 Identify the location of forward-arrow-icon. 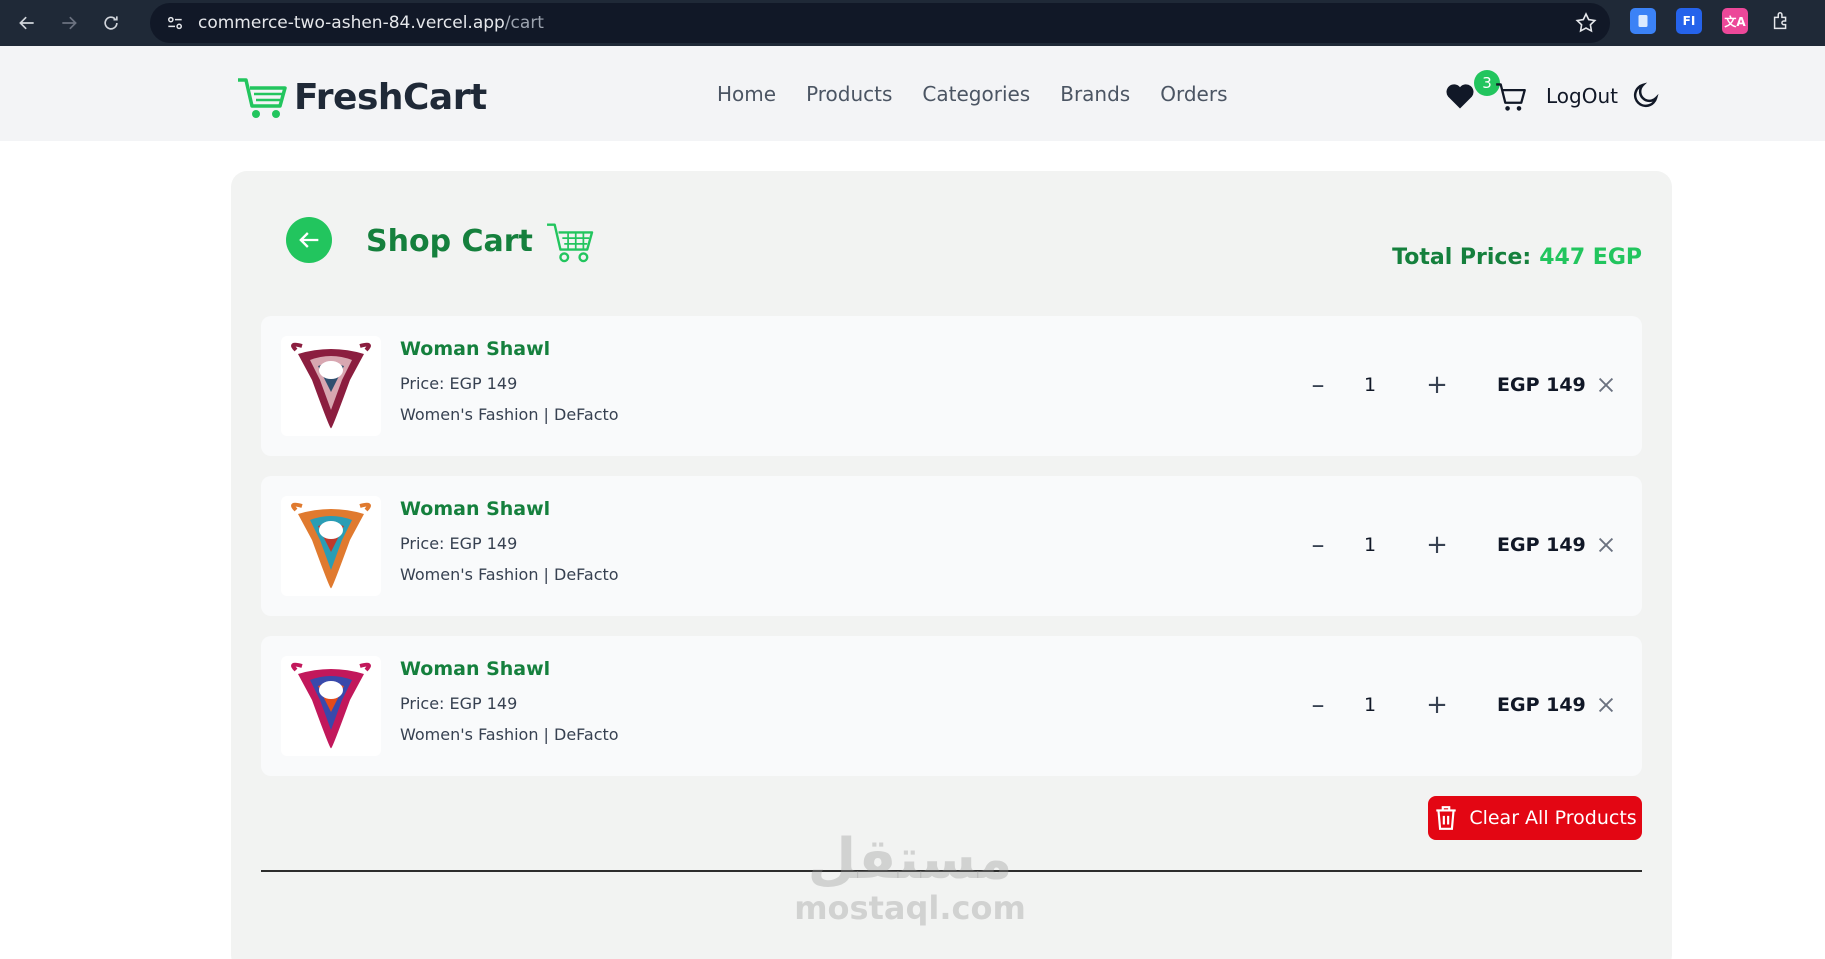
(69, 23).